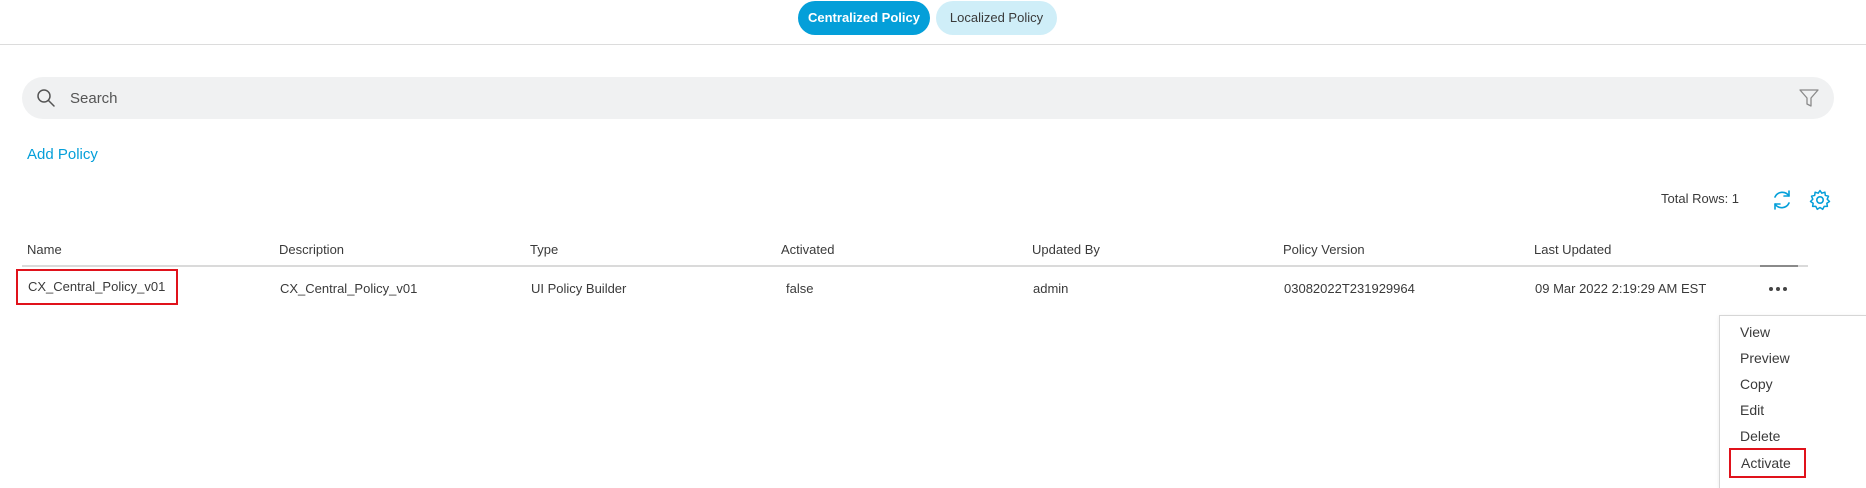 The height and width of the screenshot is (488, 1866). What do you see at coordinates (1051, 288) in the screenshot?
I see `policy-updated-by-cell: admin` at bounding box center [1051, 288].